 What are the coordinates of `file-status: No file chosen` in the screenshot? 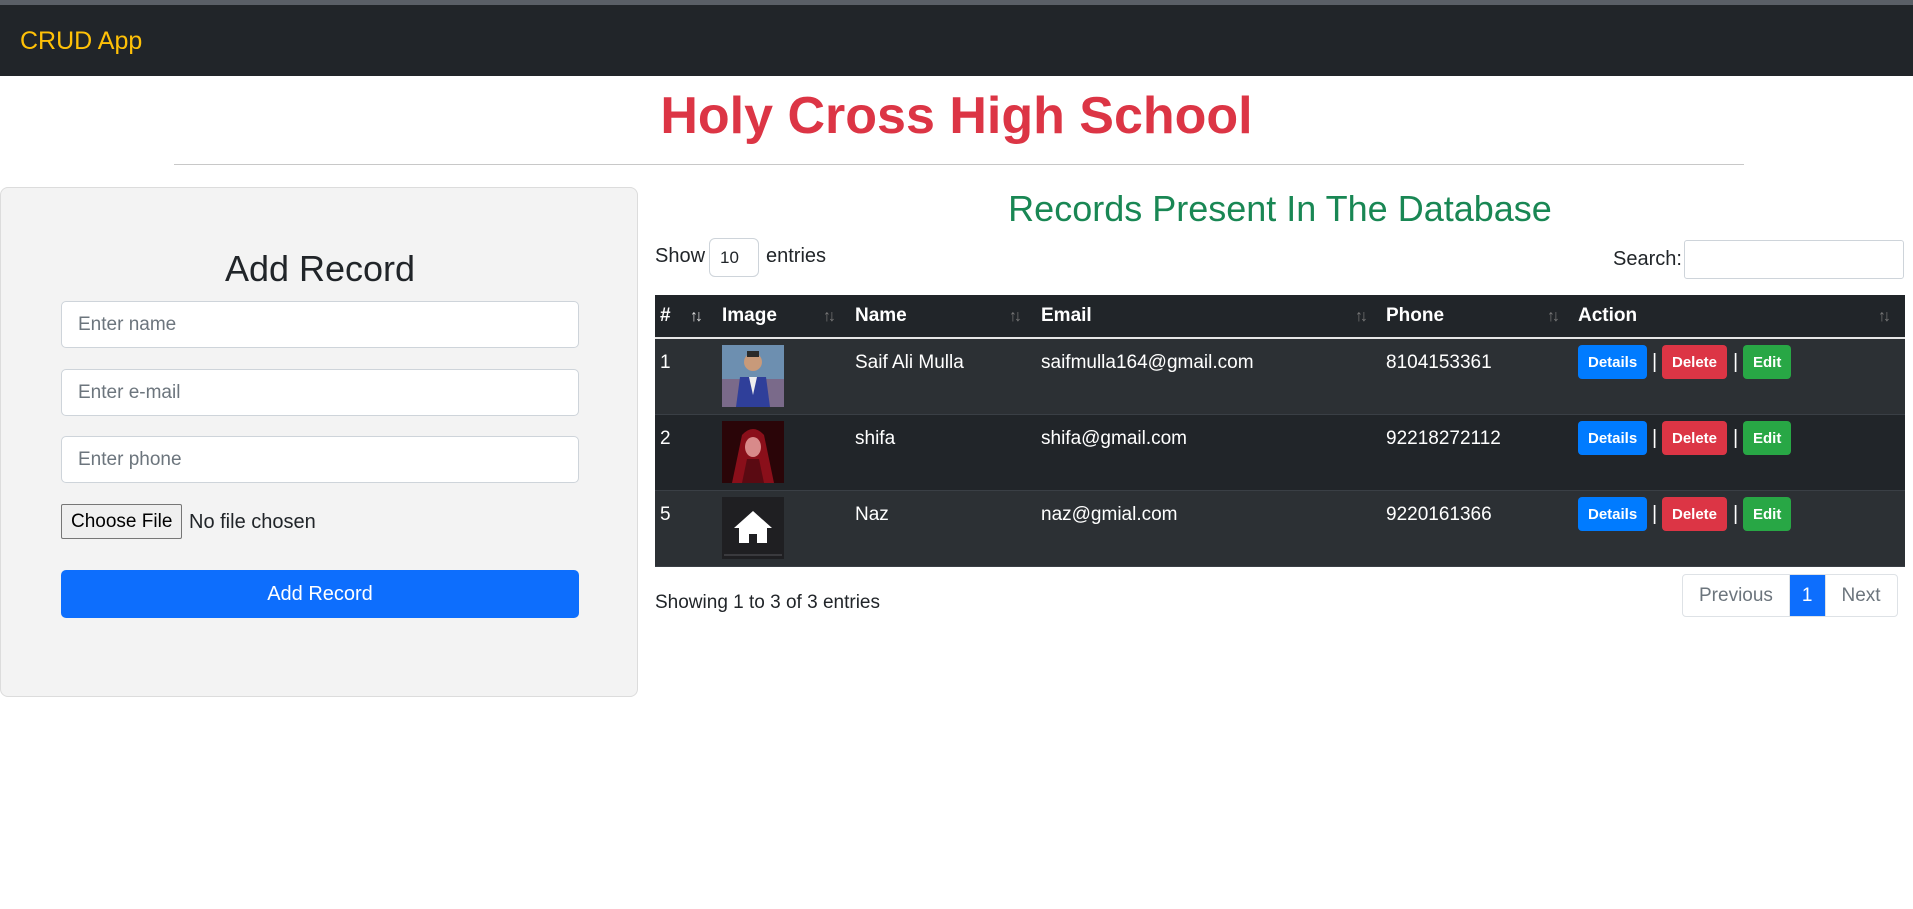 It's located at (252, 522).